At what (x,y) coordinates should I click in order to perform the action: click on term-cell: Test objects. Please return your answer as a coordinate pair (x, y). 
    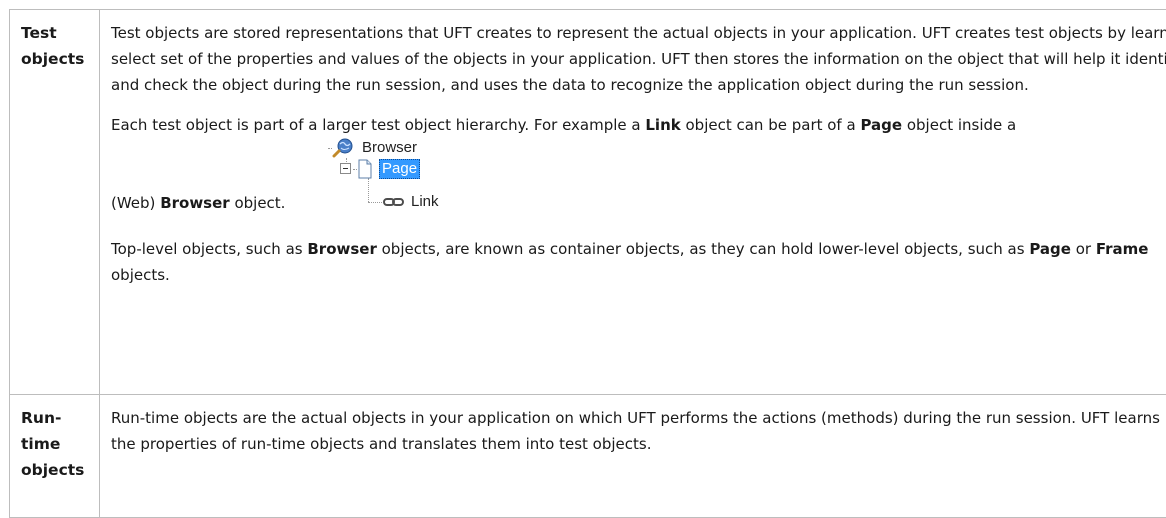
    Looking at the image, I should click on (55, 202).